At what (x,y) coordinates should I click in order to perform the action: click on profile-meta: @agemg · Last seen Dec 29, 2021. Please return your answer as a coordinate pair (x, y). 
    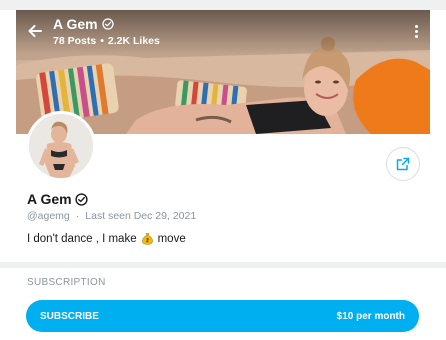
    Looking at the image, I should click on (111, 216).